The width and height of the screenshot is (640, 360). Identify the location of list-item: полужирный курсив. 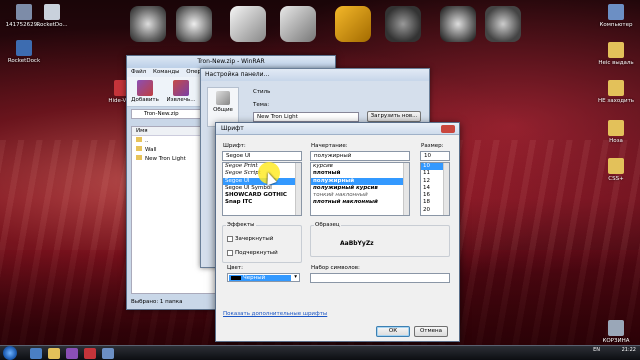
(360, 188).